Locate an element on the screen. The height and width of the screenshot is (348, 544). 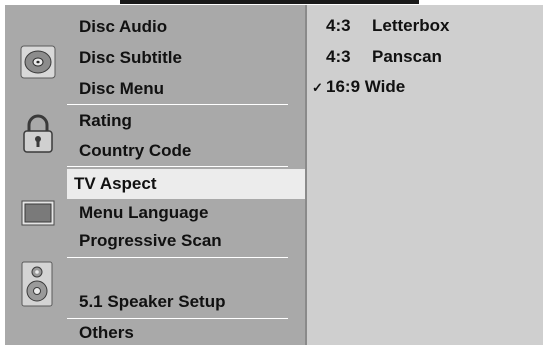
menu-item-disc-subtitle: Disc Subtitle is located at coordinates (124, 58).